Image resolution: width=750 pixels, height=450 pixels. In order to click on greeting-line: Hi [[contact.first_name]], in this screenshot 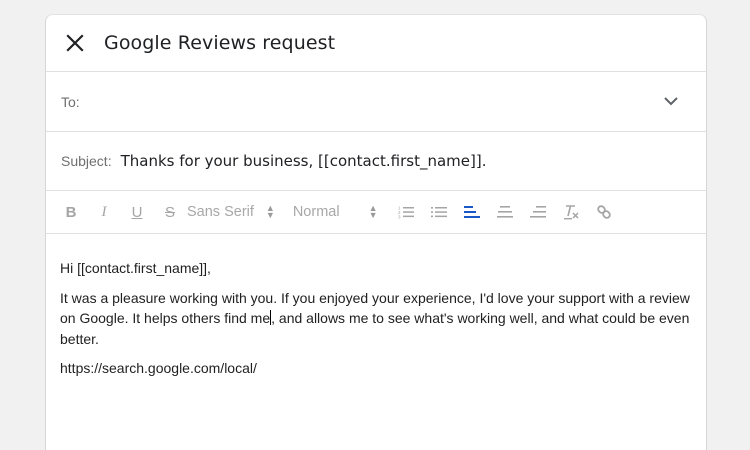, I will do `click(135, 268)`.